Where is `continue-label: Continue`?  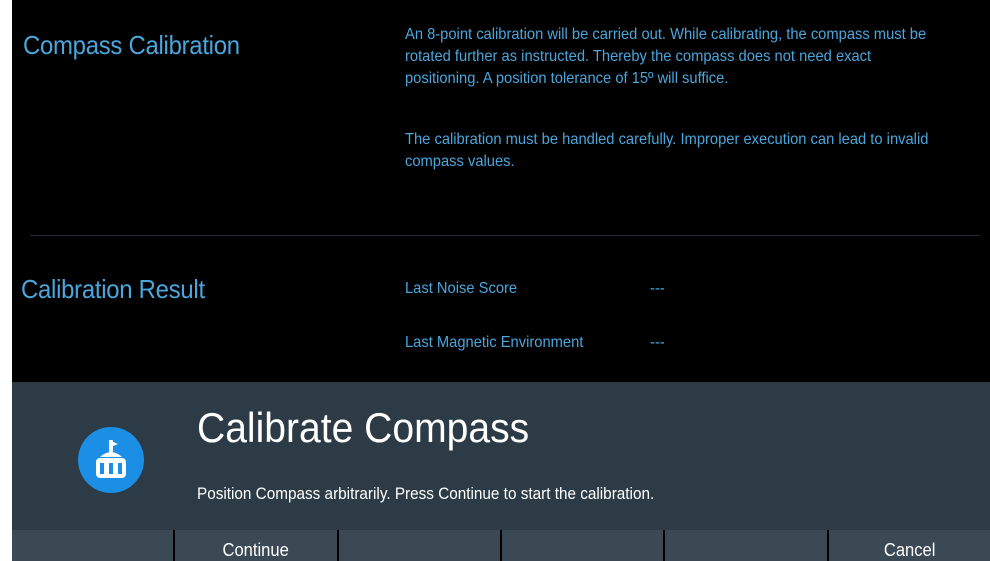
continue-label: Continue is located at coordinates (256, 550).